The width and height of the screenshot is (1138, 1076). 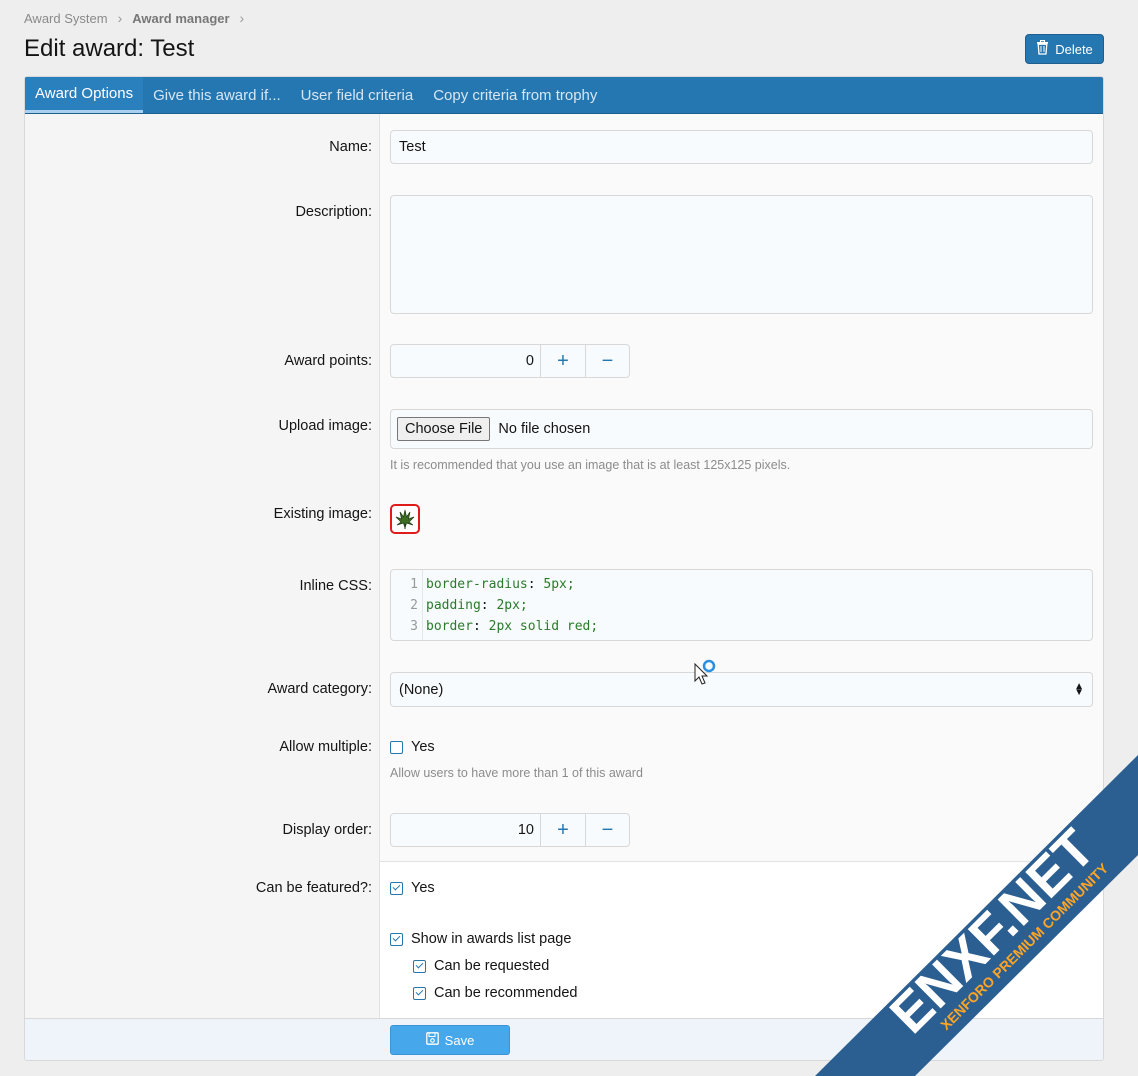 What do you see at coordinates (564, 1039) in the screenshot?
I see `form-submit-row: Save` at bounding box center [564, 1039].